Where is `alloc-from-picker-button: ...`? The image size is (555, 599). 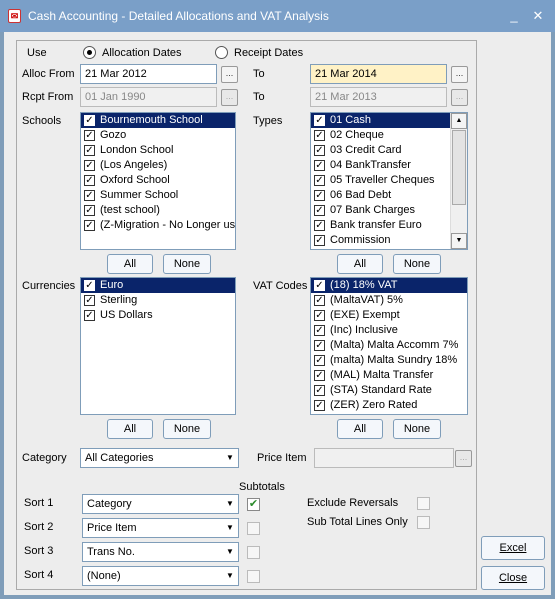
alloc-from-picker-button: ... is located at coordinates (229, 74).